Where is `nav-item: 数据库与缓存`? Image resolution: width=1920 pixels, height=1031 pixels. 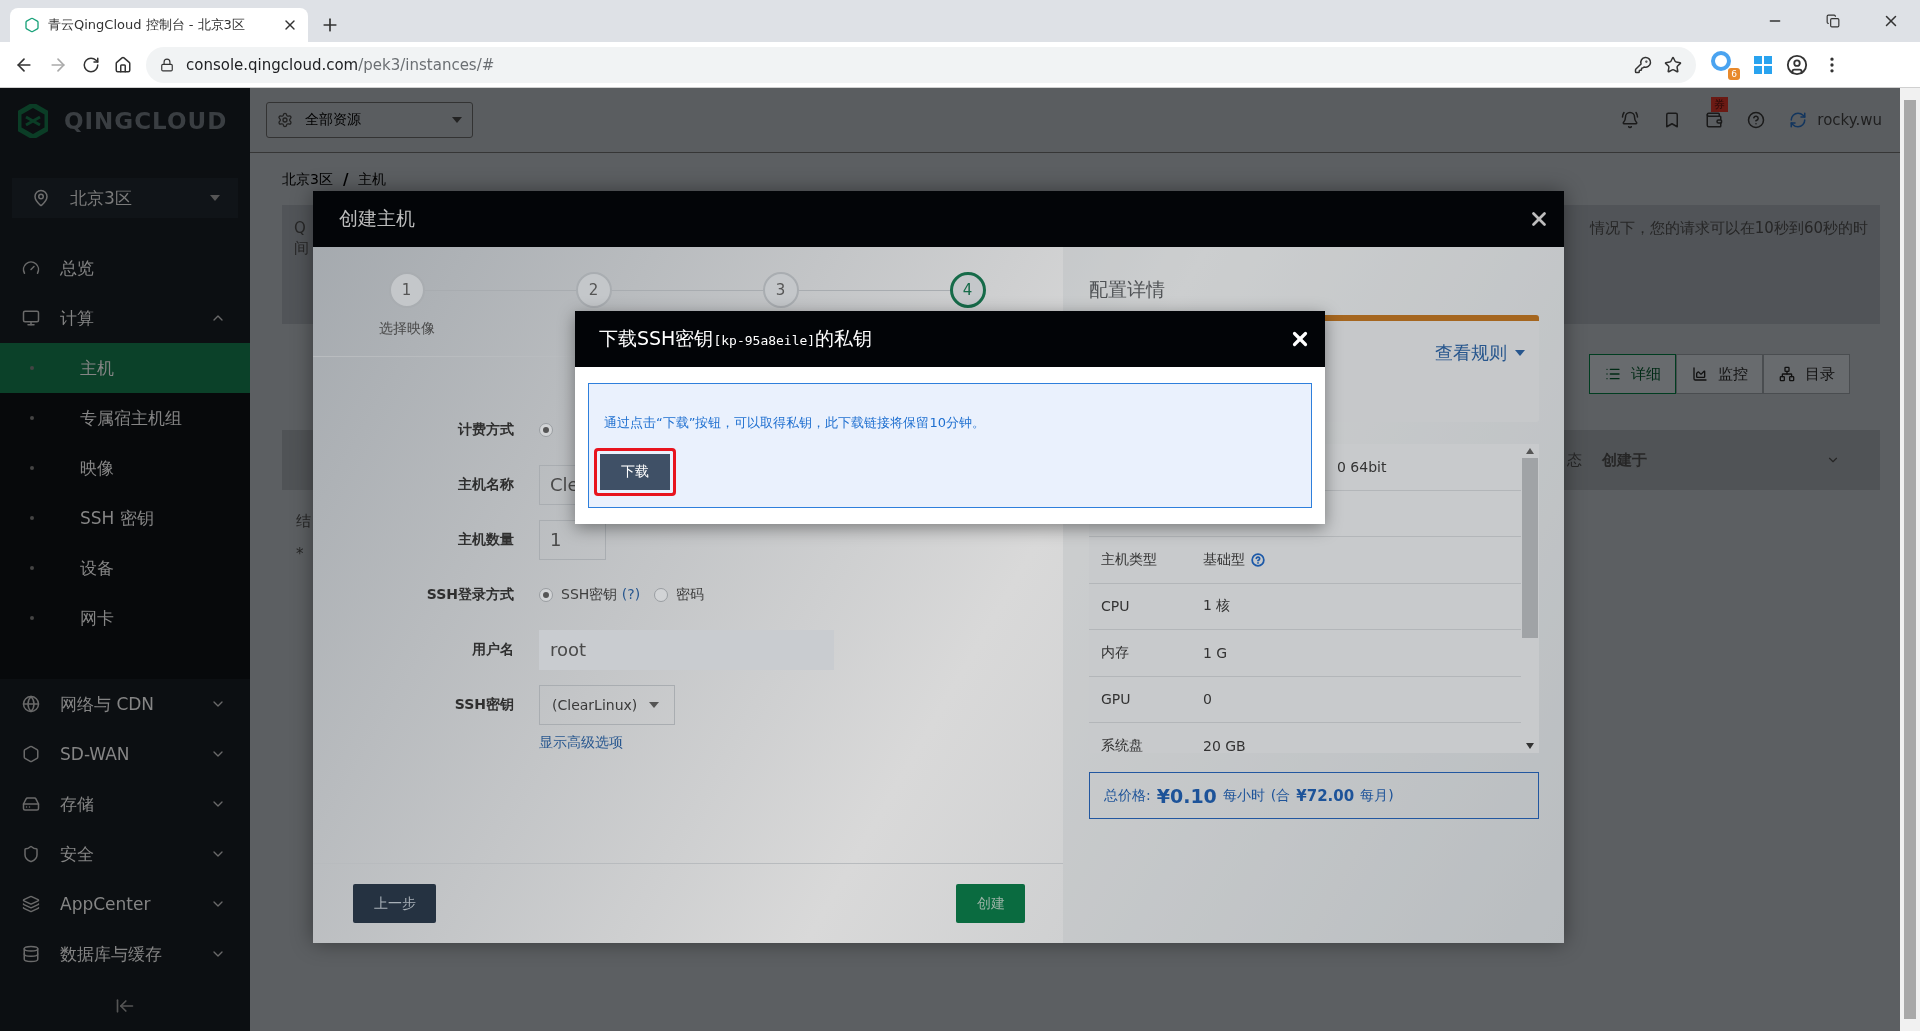
nav-item: 数据库与缓存 is located at coordinates (125, 954).